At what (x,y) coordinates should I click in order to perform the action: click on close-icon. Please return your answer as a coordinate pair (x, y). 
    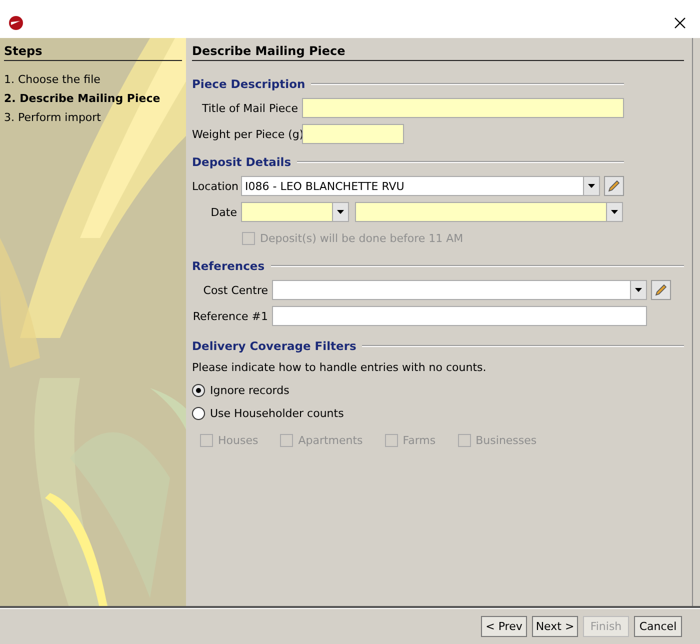
    Looking at the image, I should click on (680, 23).